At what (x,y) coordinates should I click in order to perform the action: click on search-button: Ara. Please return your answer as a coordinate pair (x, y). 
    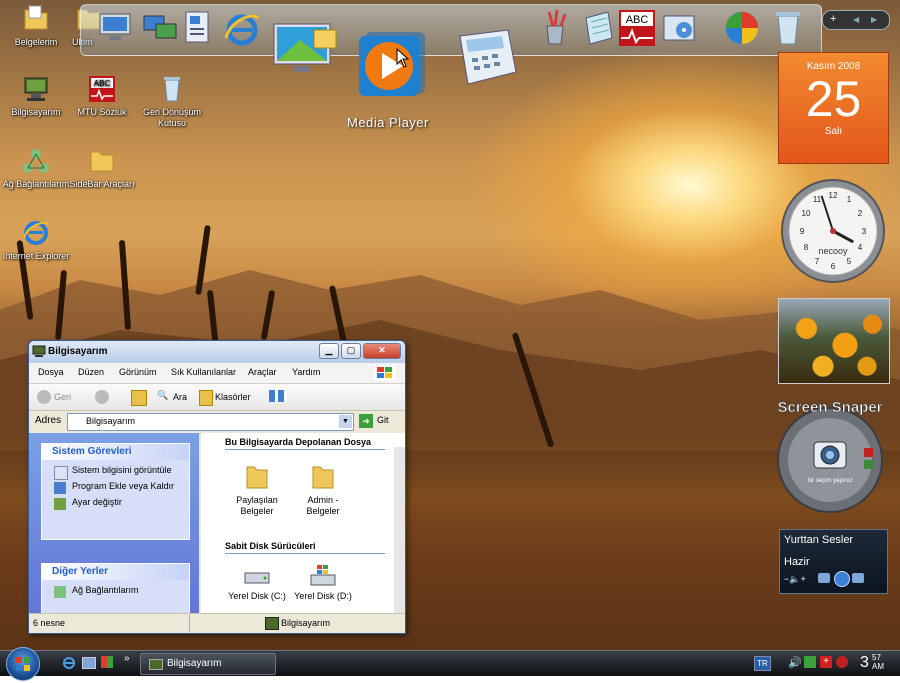
    Looking at the image, I should click on (180, 397).